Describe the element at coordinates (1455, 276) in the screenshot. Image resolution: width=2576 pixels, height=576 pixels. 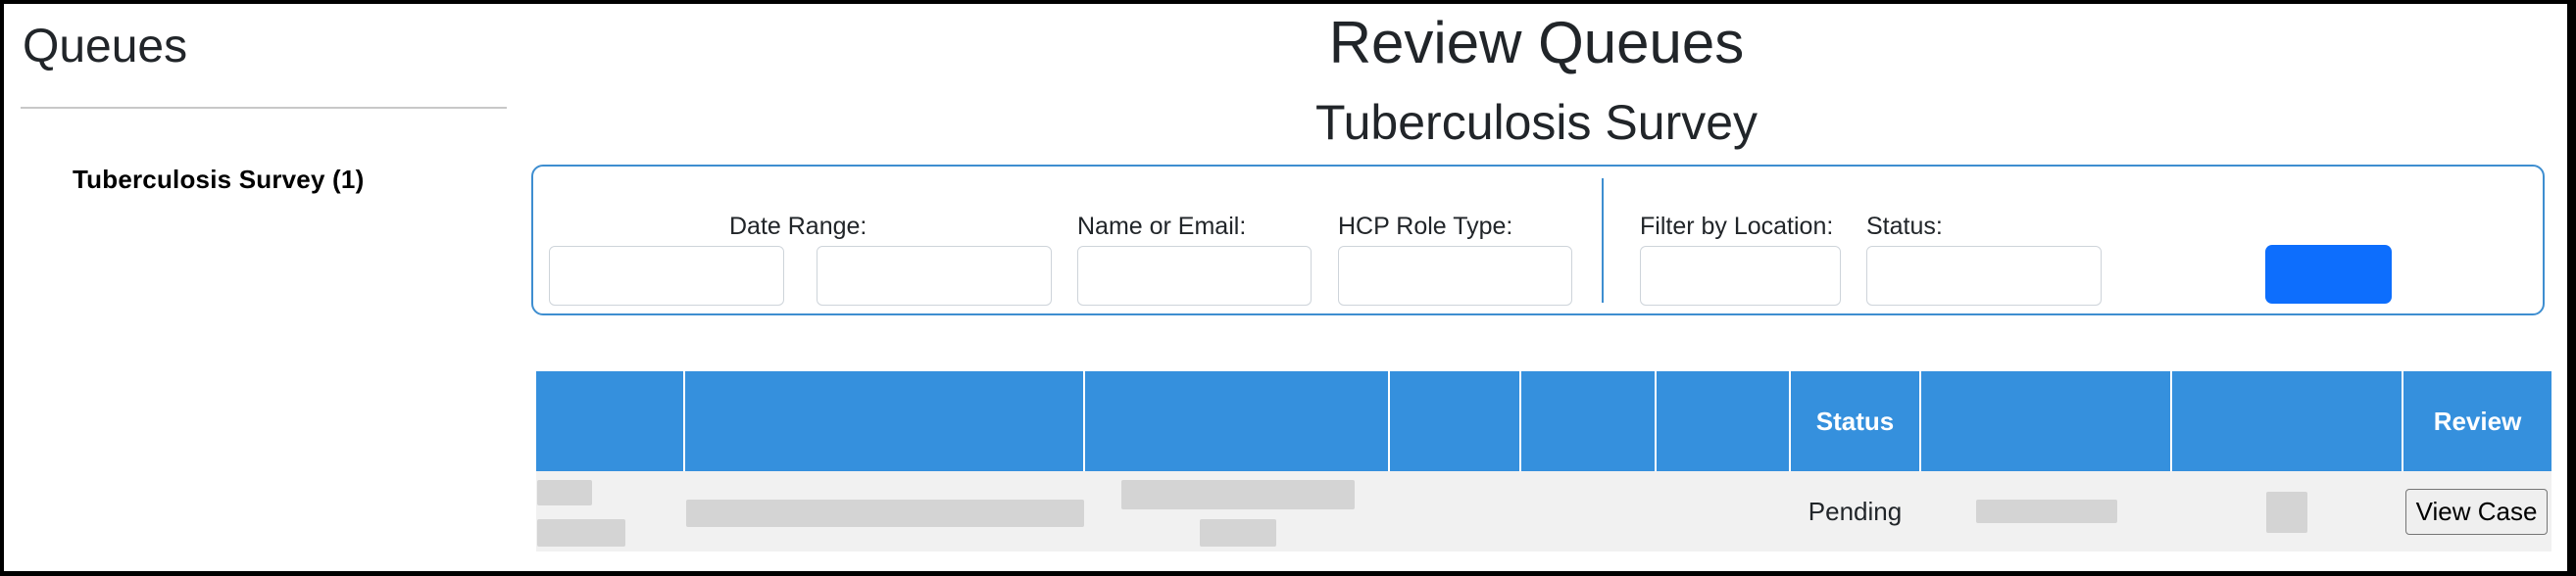
I see `hcp-role-input` at that location.